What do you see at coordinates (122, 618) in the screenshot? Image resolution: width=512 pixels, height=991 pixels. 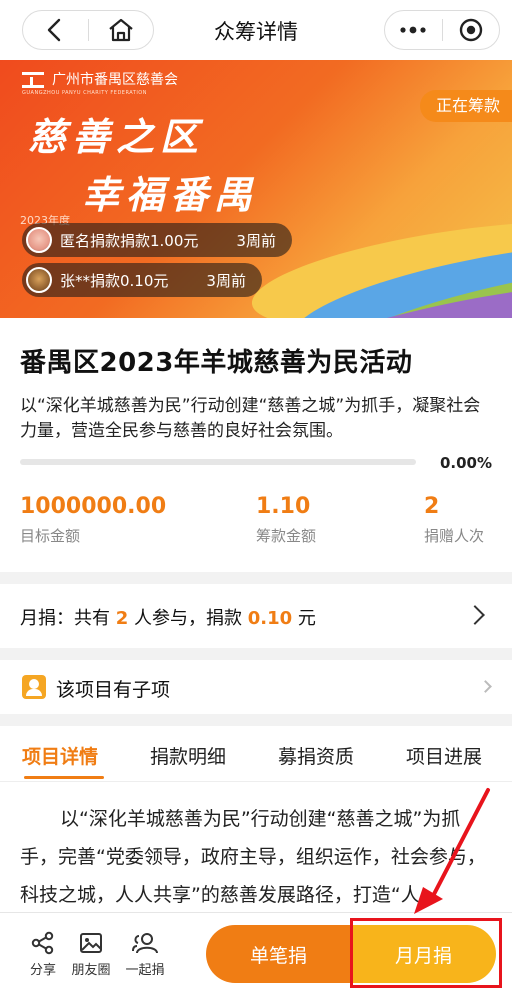 I see `monthly-count: 2` at bounding box center [122, 618].